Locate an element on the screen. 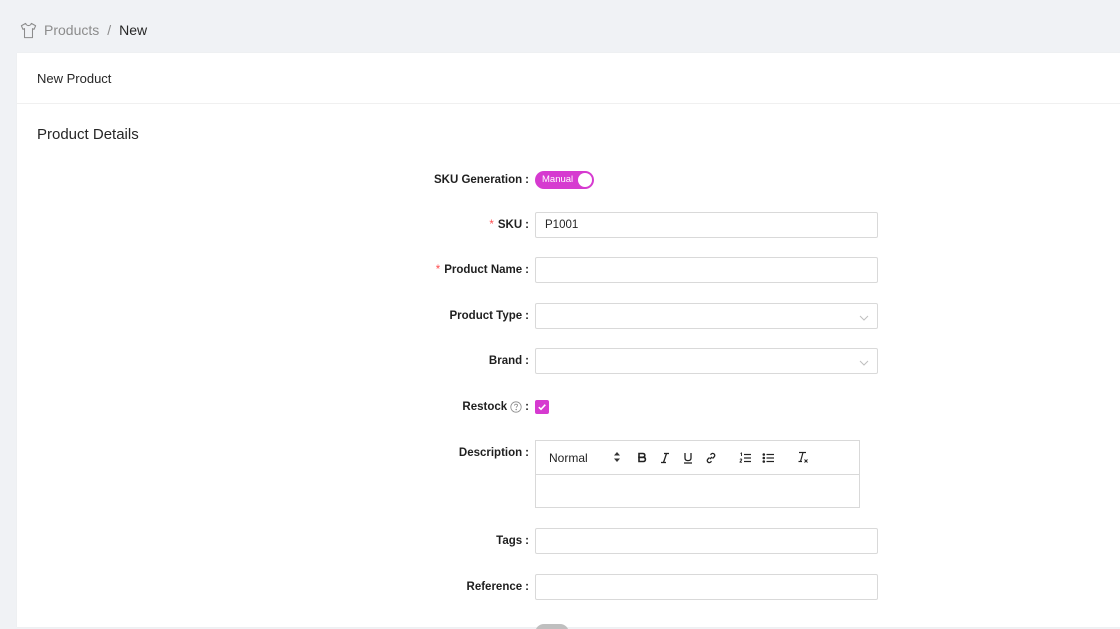  breadcrumb-products-link: Products is located at coordinates (71, 30).